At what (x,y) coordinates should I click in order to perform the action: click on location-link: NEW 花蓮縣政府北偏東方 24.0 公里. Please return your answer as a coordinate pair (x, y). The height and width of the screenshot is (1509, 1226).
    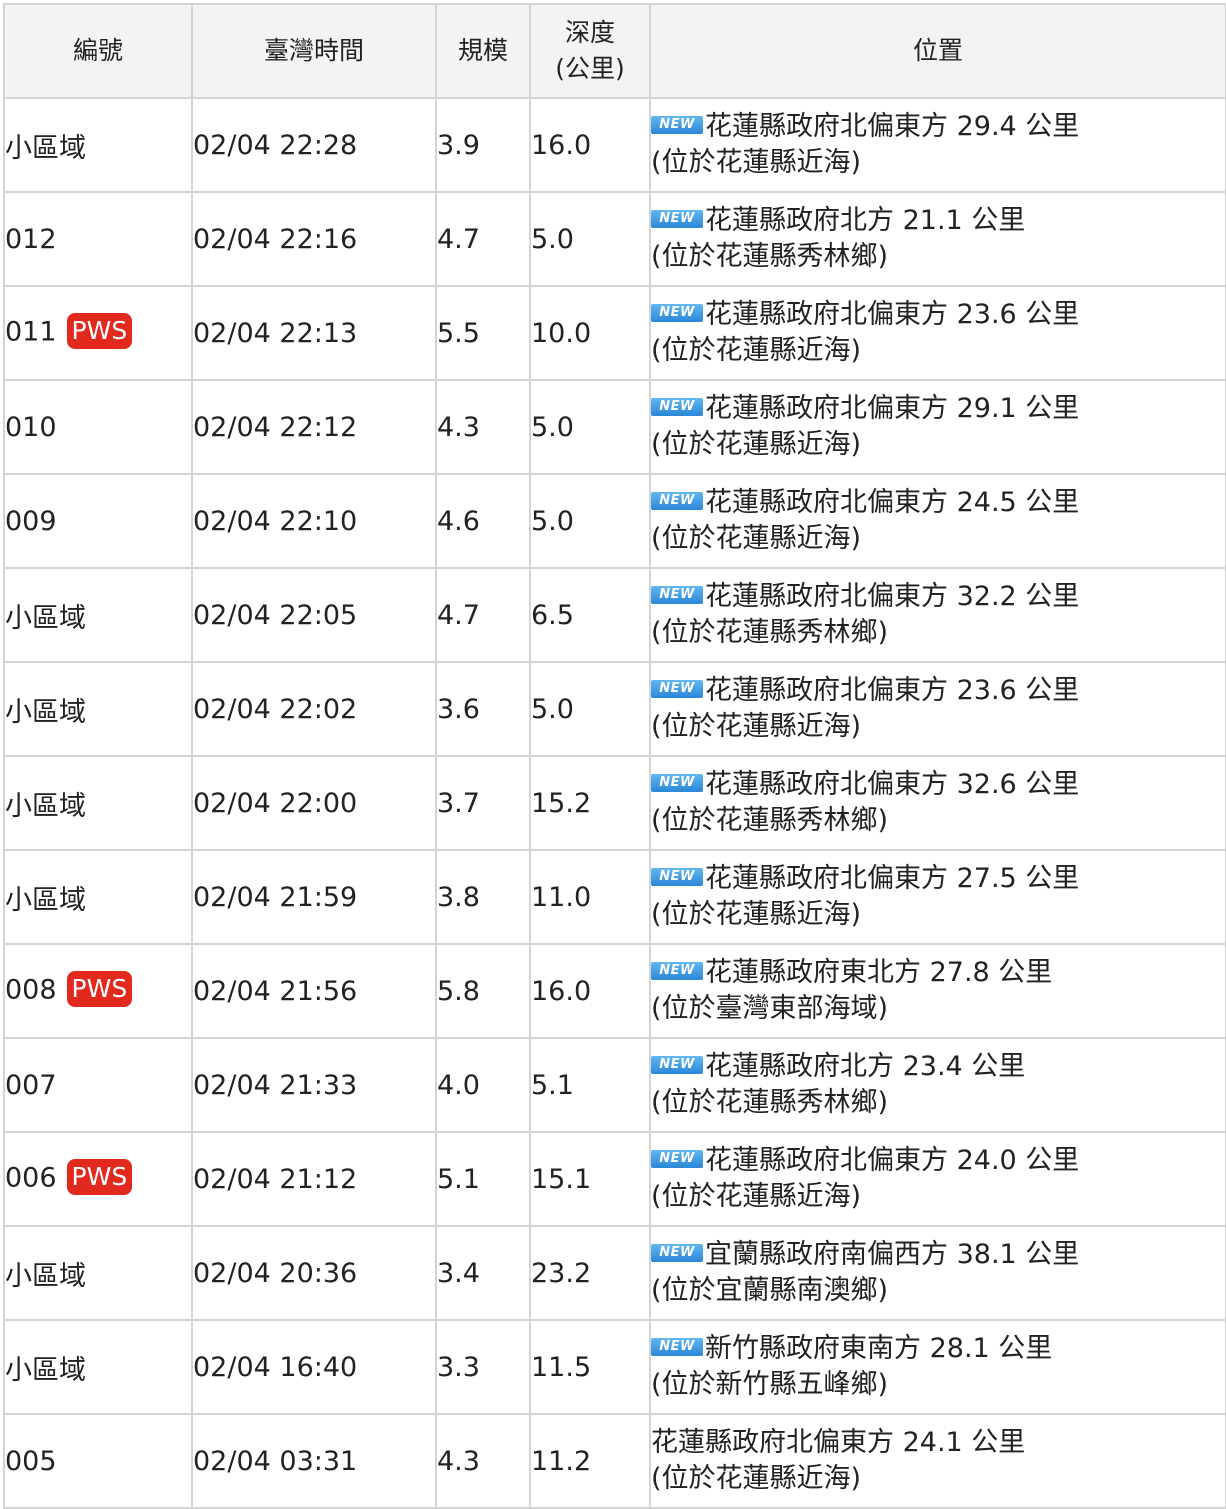
    Looking at the image, I should click on (938, 1161).